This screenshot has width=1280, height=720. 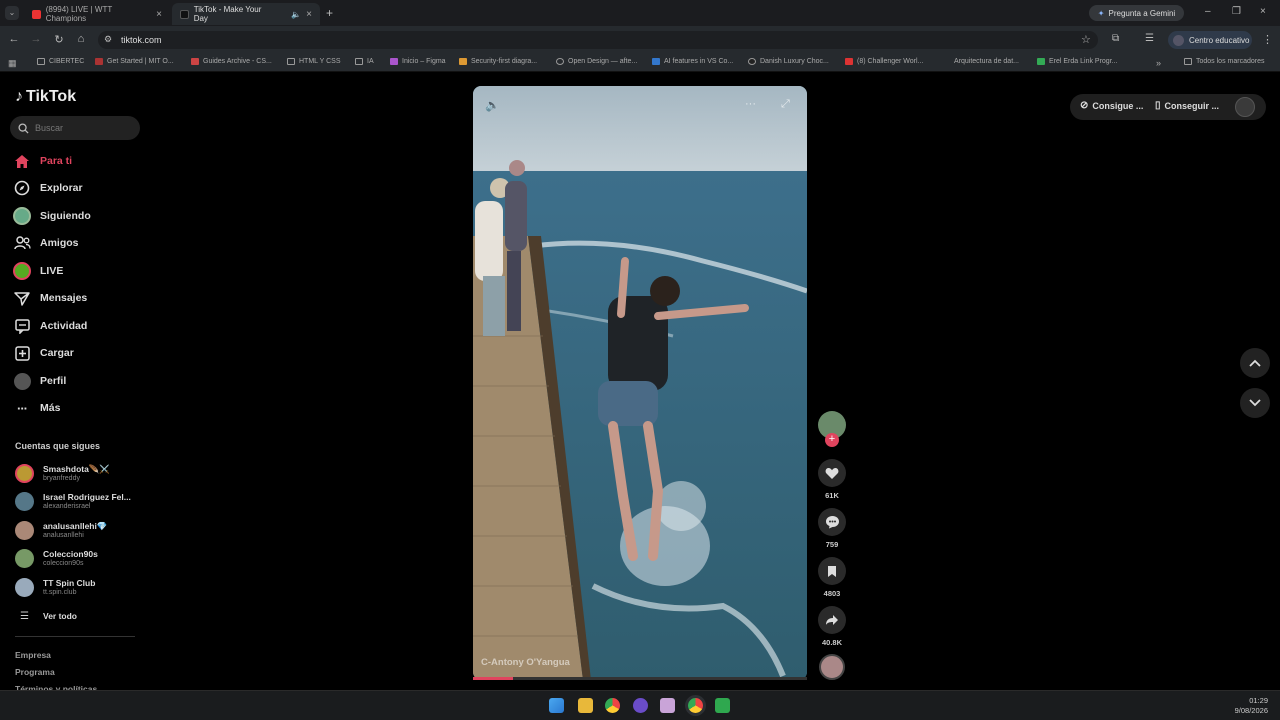 I want to click on see-all-link: ☰ Ver todo, so click(x=46, y=616).